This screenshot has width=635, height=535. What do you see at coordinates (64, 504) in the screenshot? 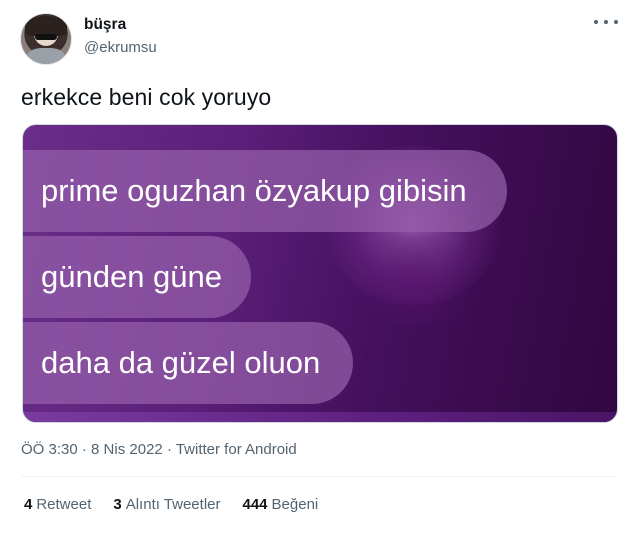
I see `retweet-label: Retweet` at bounding box center [64, 504].